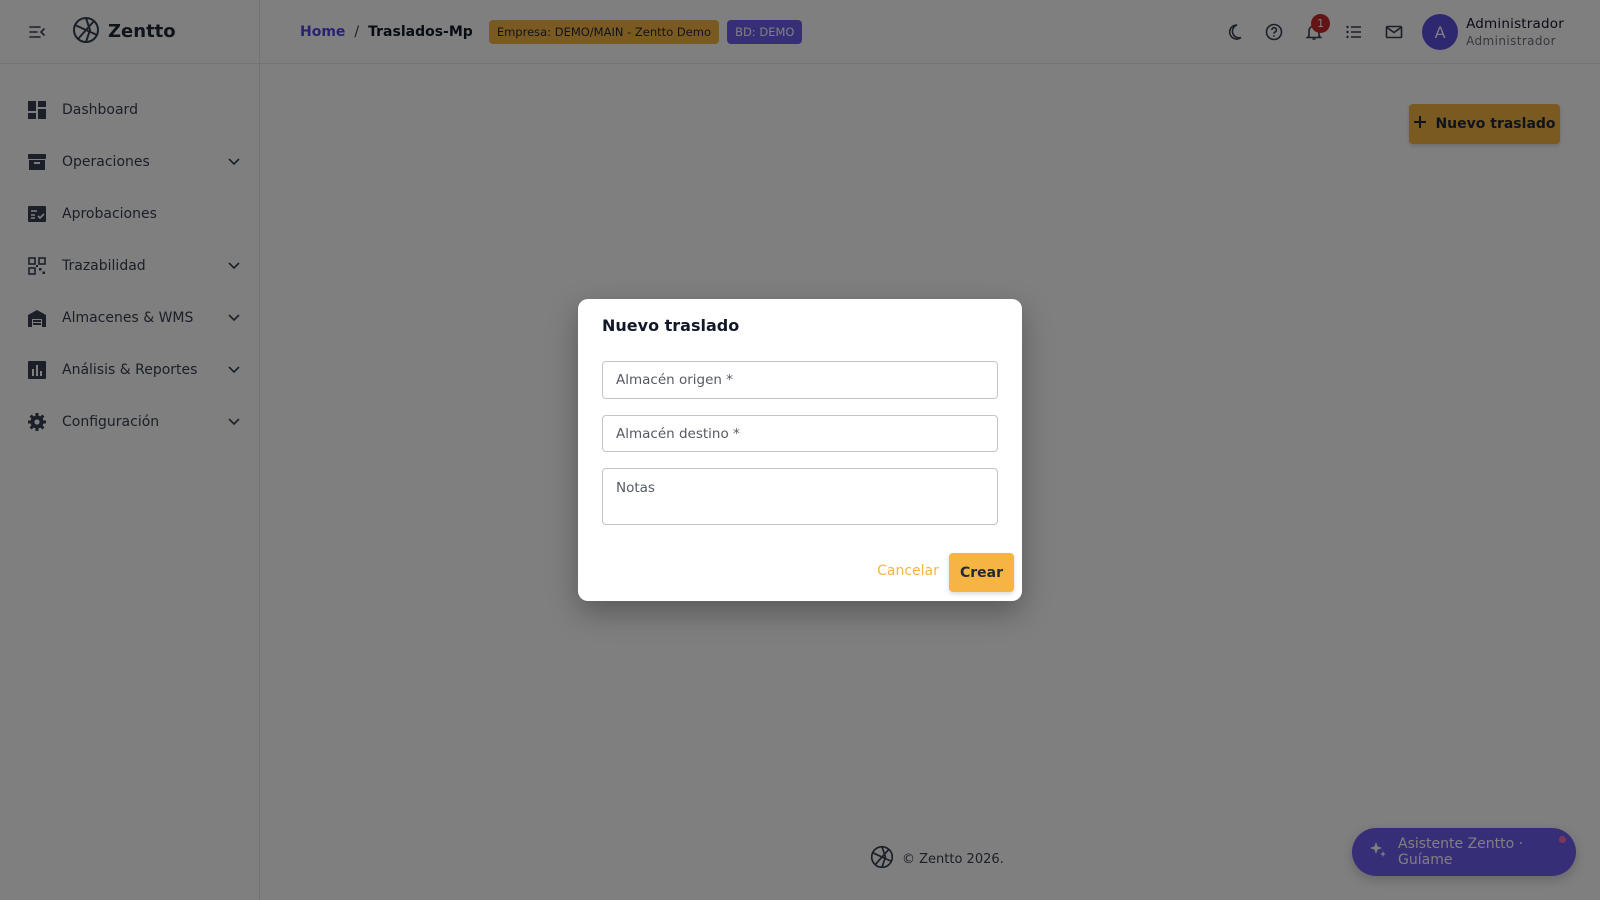 This screenshot has height=900, width=1600. Describe the element at coordinates (800, 496) in the screenshot. I see `notes-field` at that location.